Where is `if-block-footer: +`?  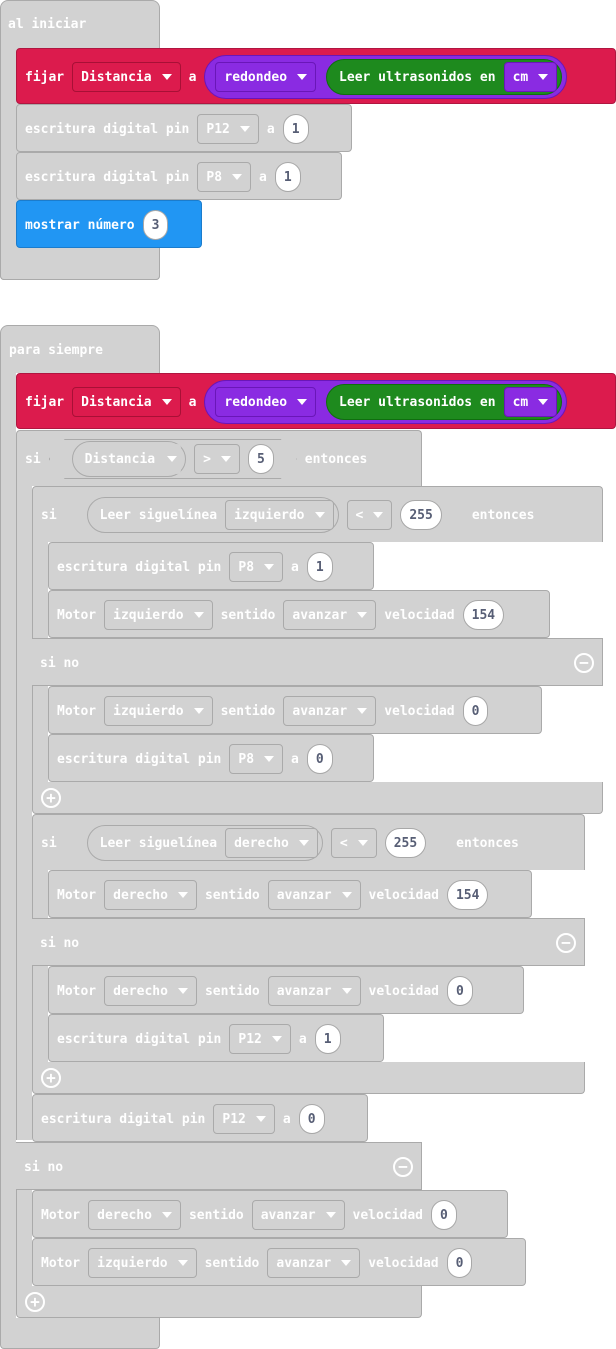 if-block-footer: + is located at coordinates (317, 798).